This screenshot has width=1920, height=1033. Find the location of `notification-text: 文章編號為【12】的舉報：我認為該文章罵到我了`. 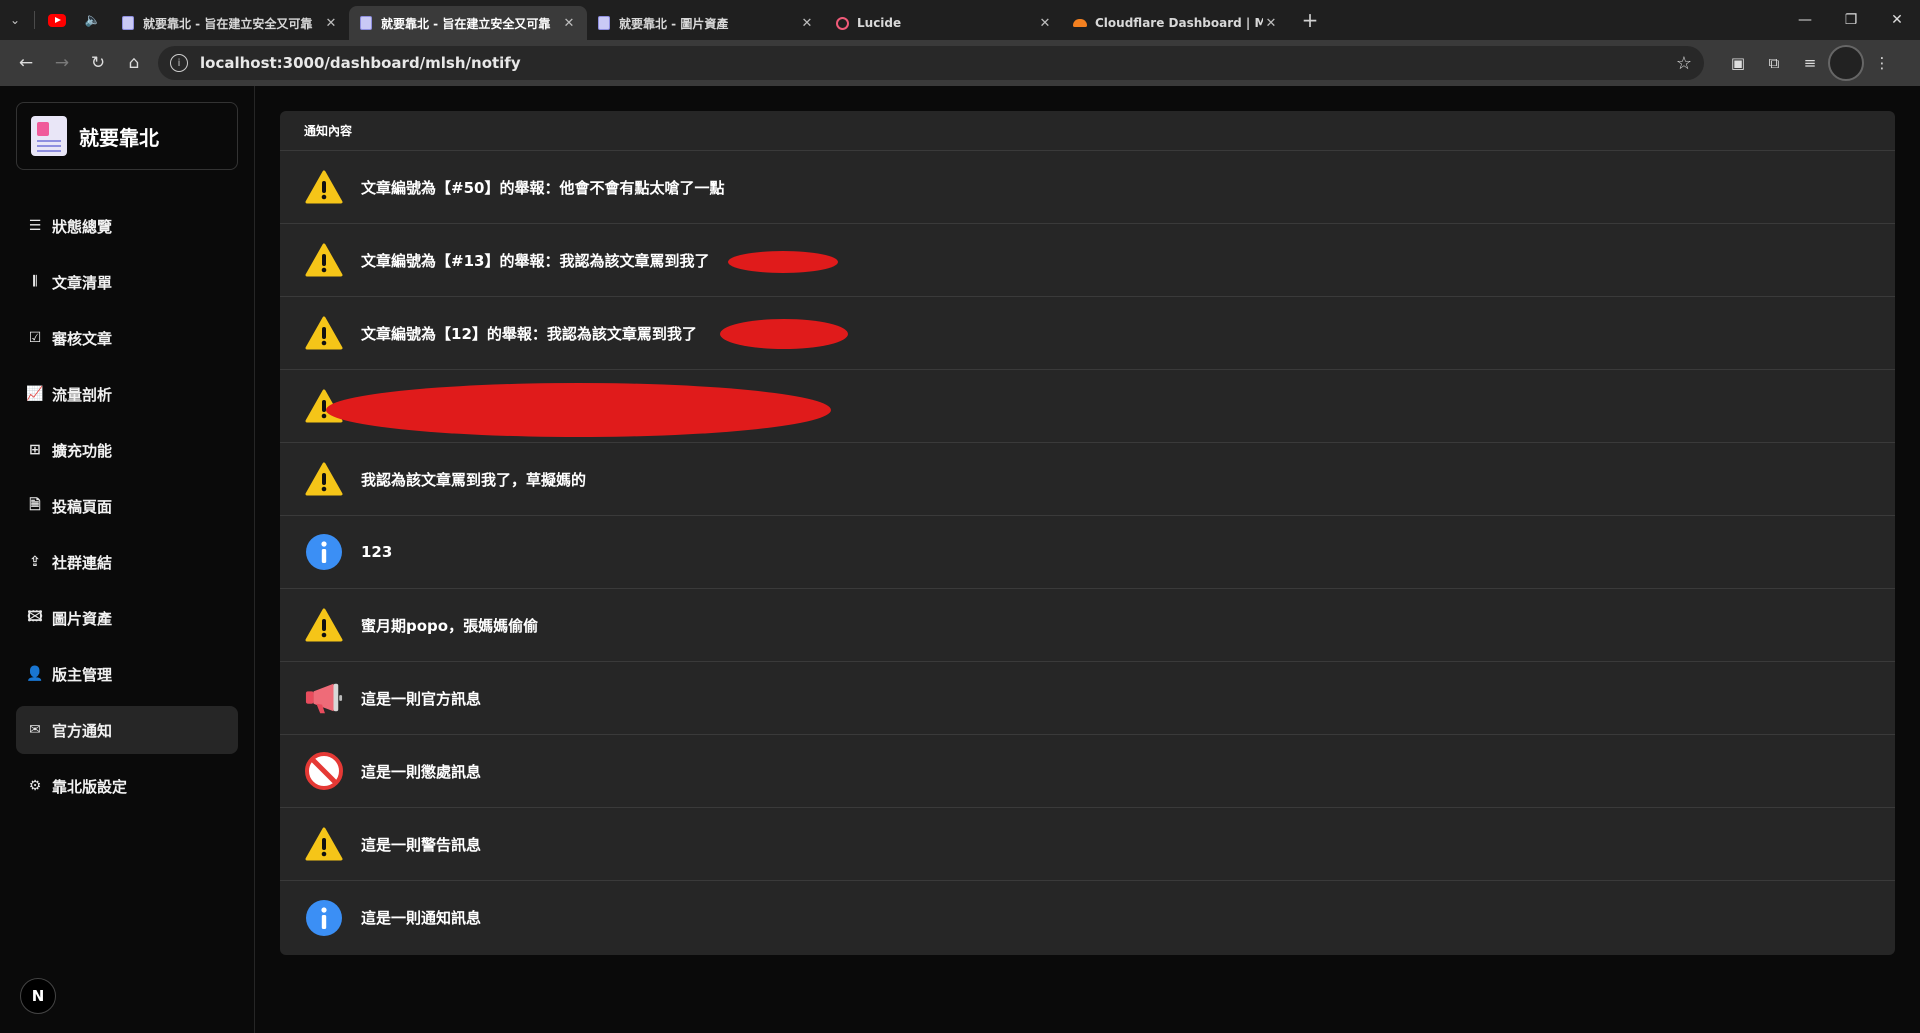

notification-text: 文章編號為【12】的舉報：我認為該文章罵到我了 is located at coordinates (529, 333).